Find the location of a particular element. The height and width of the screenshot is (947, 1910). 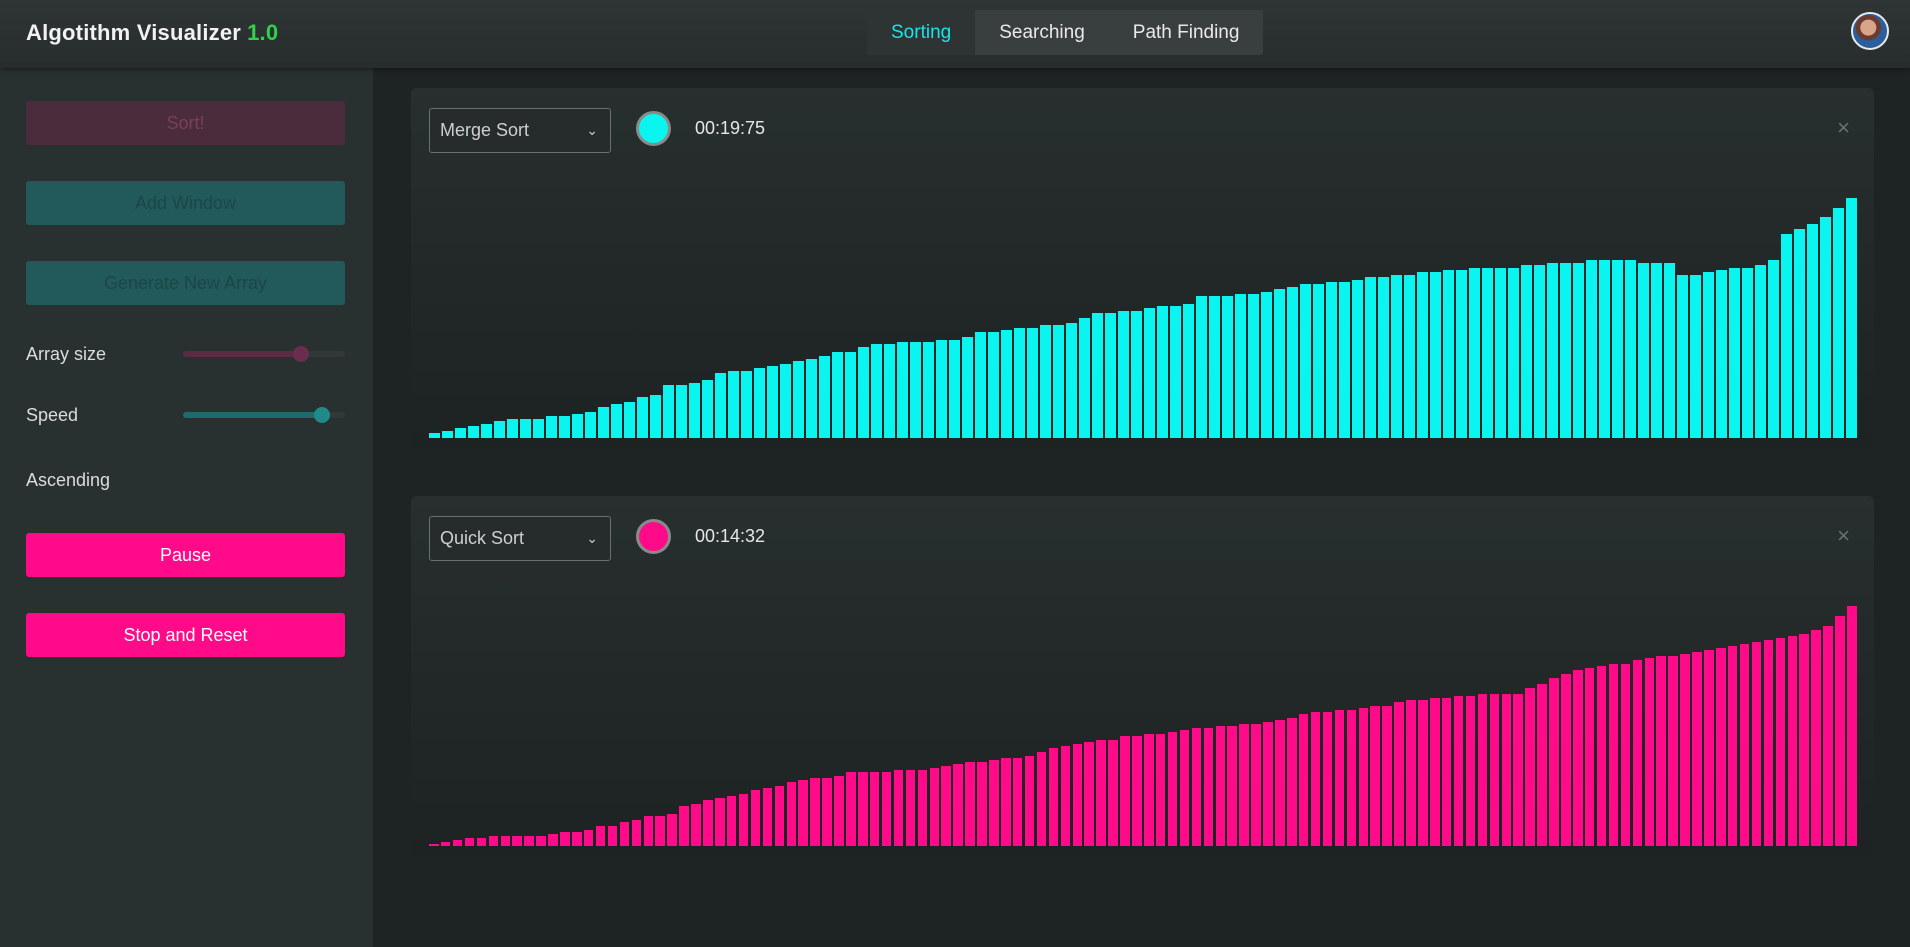

generate-array-button: Generate New Array is located at coordinates (185, 283).